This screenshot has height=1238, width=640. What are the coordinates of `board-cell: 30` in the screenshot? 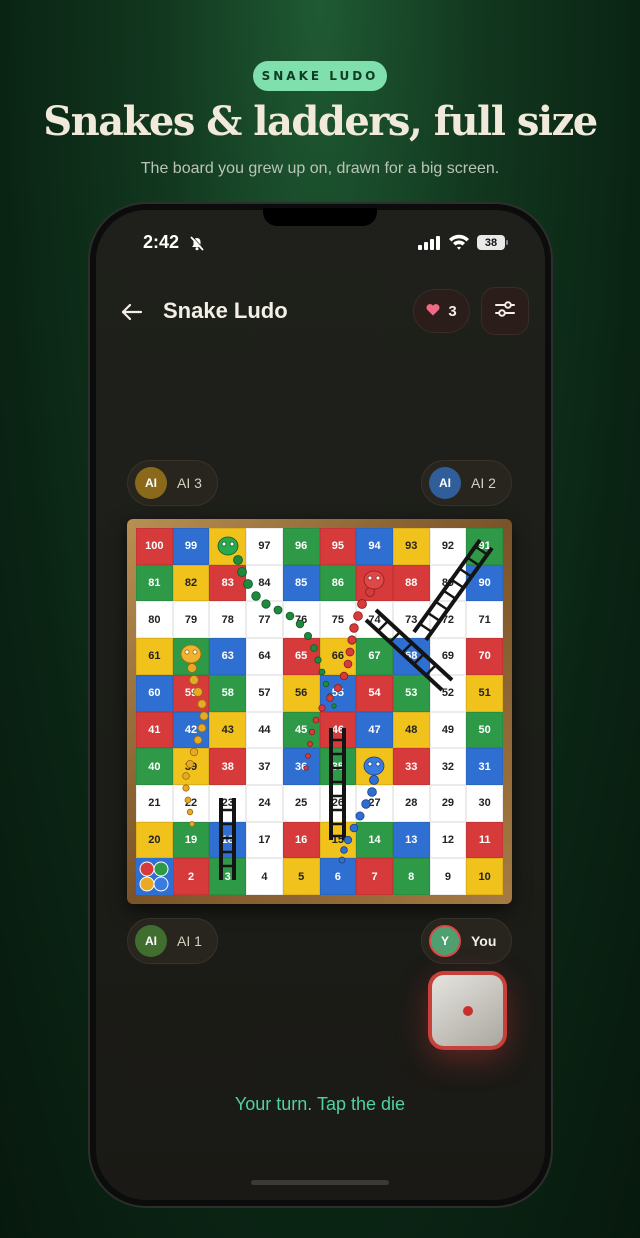 It's located at (484, 803).